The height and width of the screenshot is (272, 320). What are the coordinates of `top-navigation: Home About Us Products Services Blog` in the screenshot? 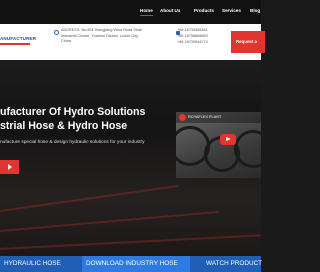 It's located at (130, 12).